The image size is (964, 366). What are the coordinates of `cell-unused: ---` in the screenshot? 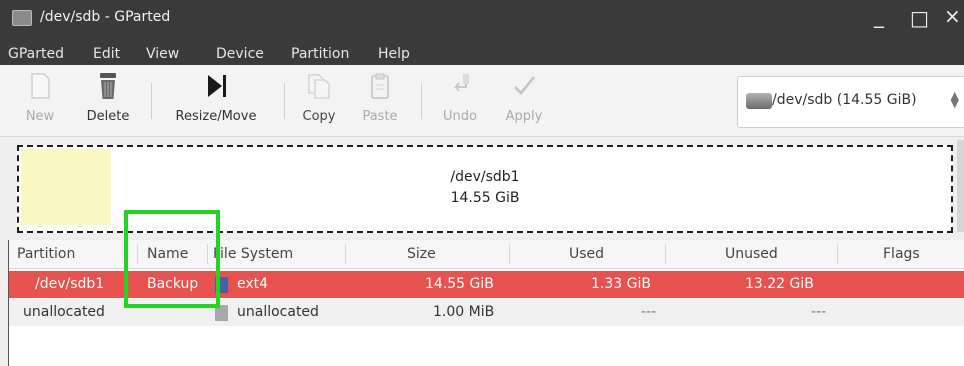 It's located at (819, 312).